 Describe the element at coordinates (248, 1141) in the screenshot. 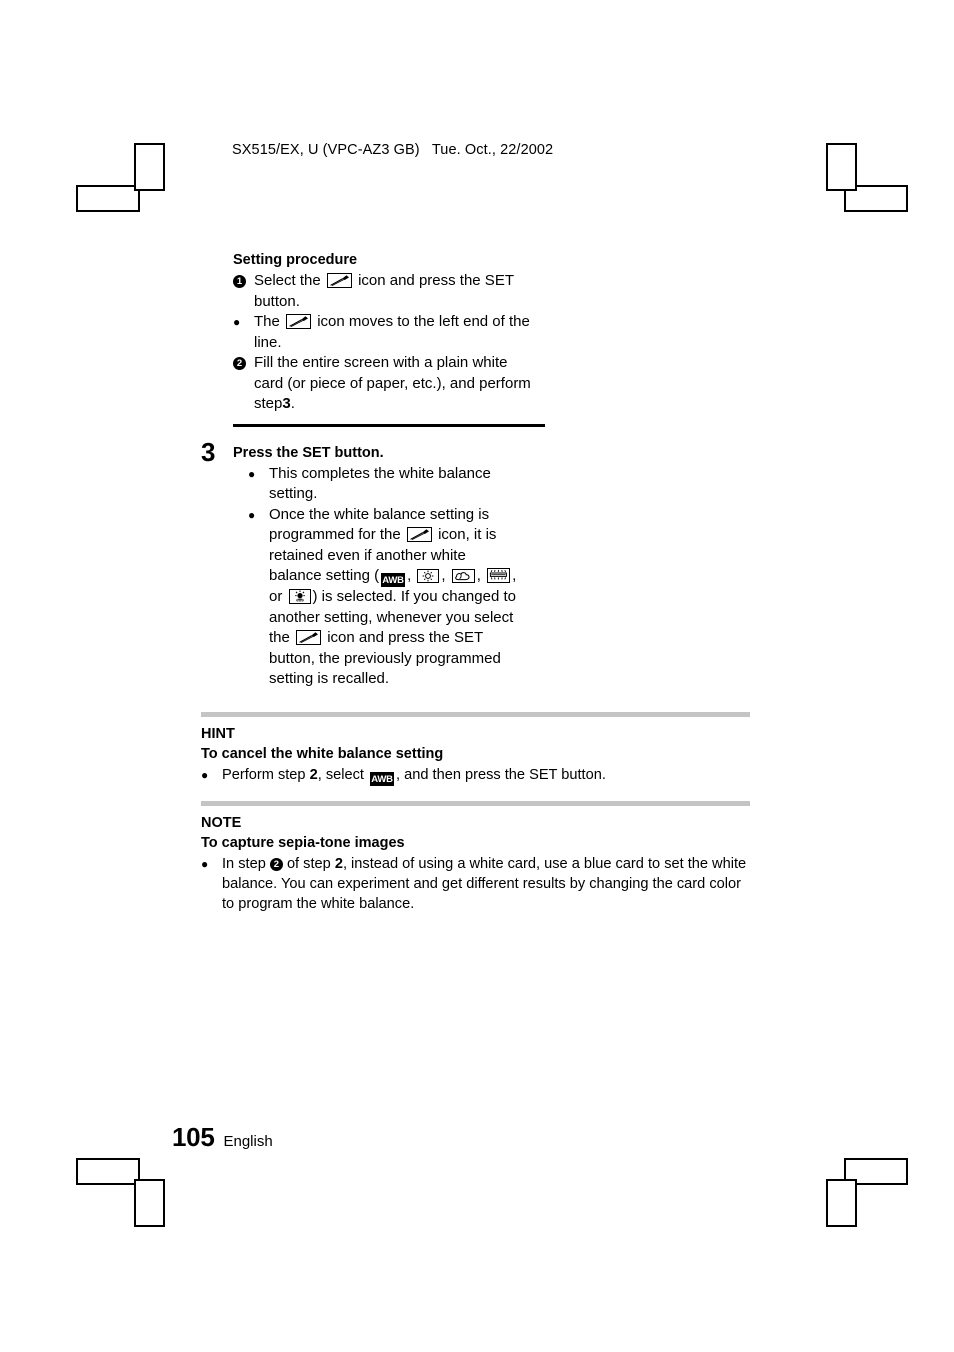

I see `page-language: English` at that location.